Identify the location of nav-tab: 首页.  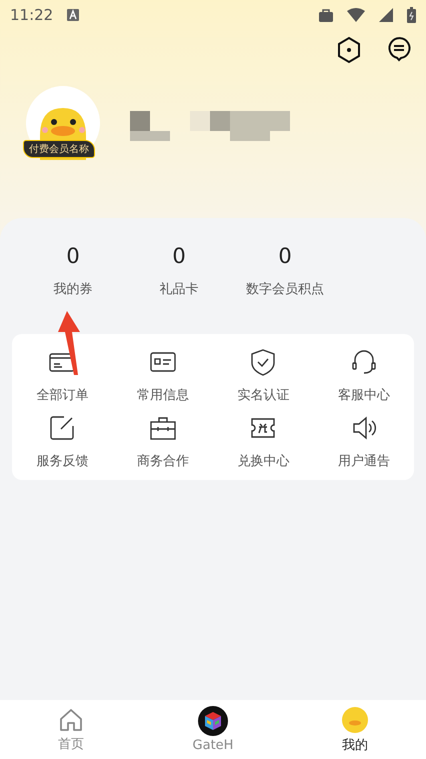
(71, 729).